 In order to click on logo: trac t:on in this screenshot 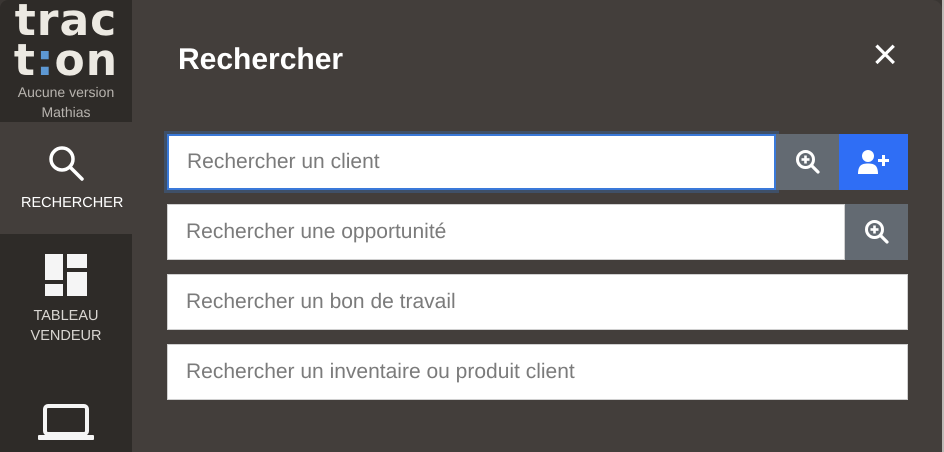, I will do `click(66, 42)`.